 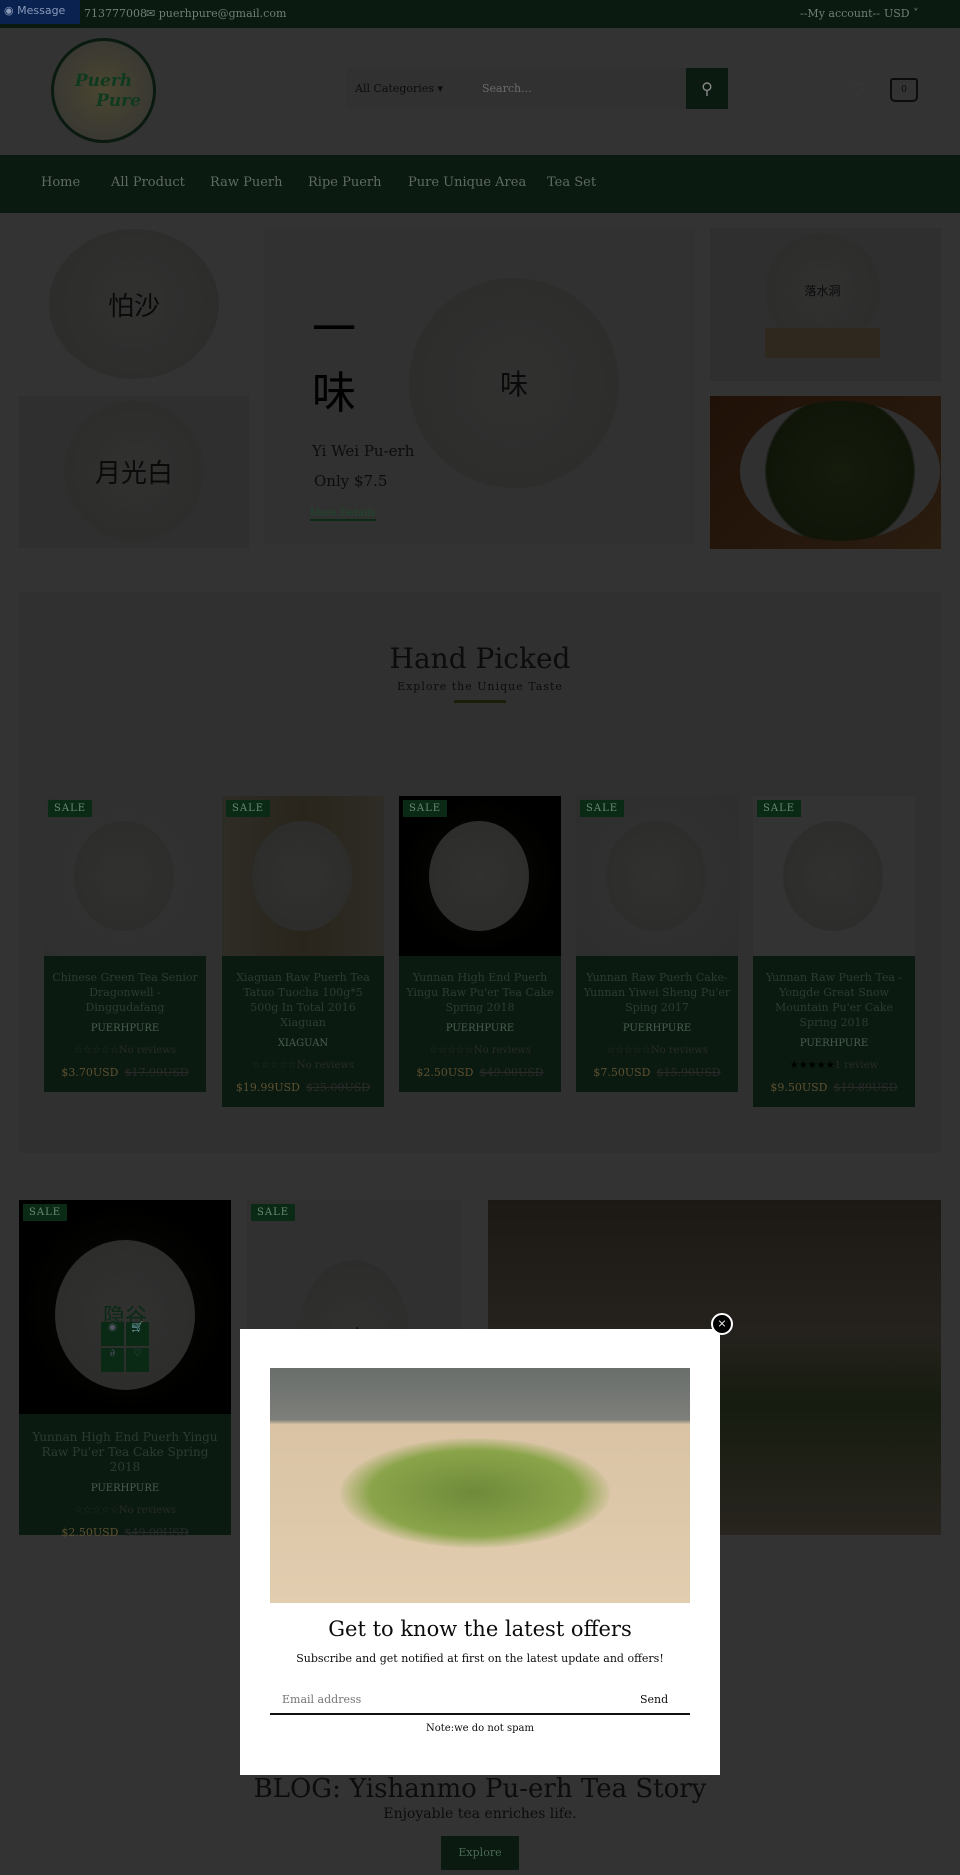 What do you see at coordinates (480, 1629) in the screenshot?
I see `popup-title: Get to know the latest offers` at bounding box center [480, 1629].